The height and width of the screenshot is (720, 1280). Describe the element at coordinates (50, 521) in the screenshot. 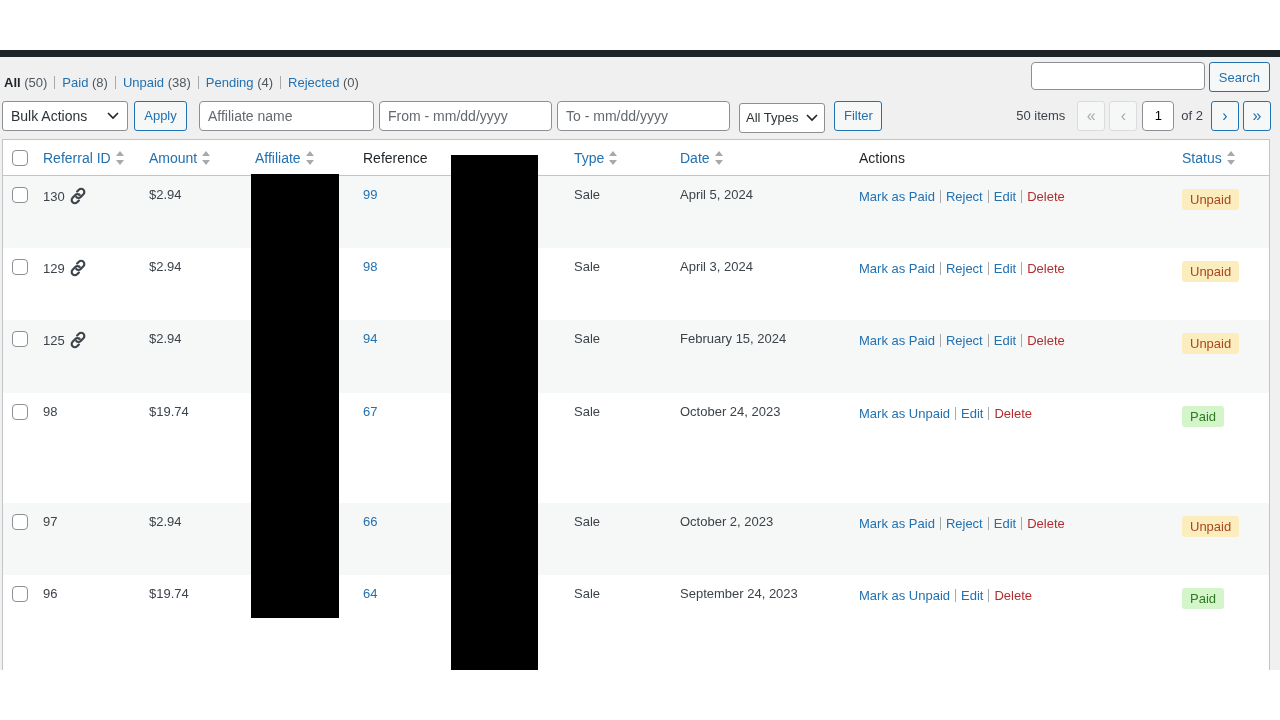

I see `referral-id: 97` at that location.